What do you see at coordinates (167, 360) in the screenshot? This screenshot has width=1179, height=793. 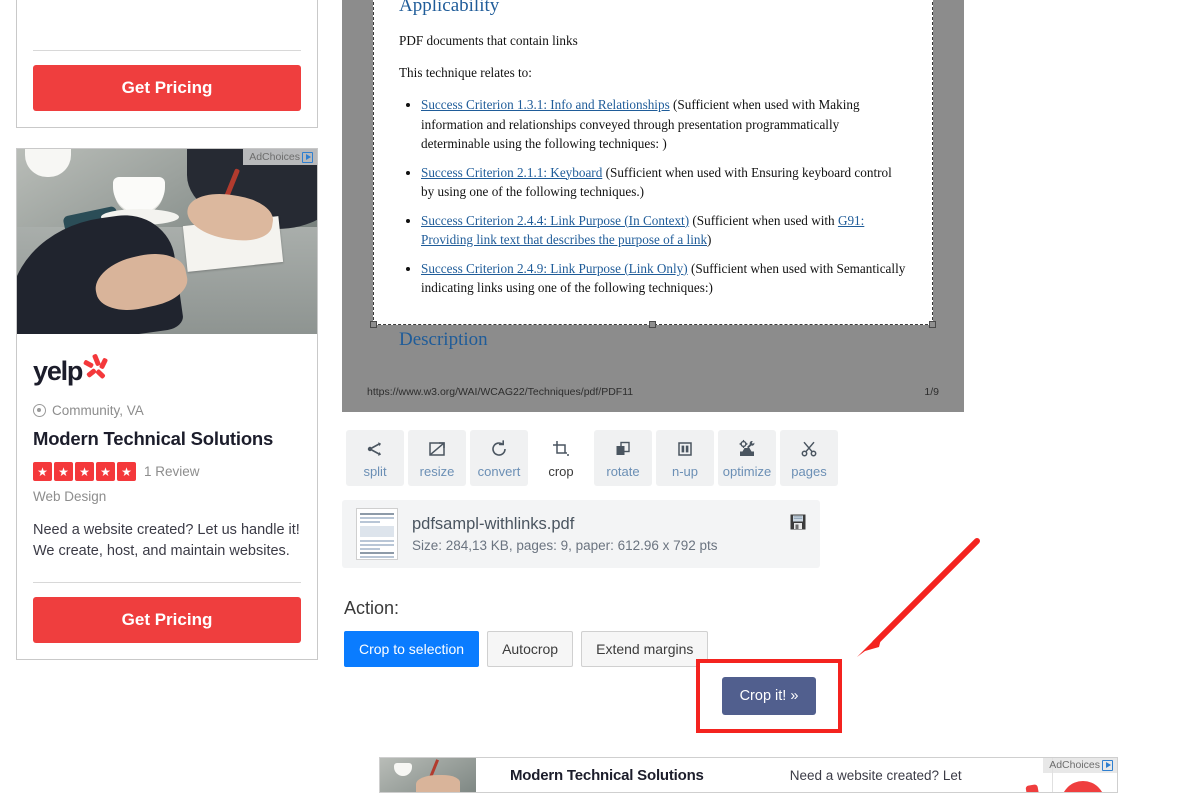 I see `yelp-logo: yelp` at bounding box center [167, 360].